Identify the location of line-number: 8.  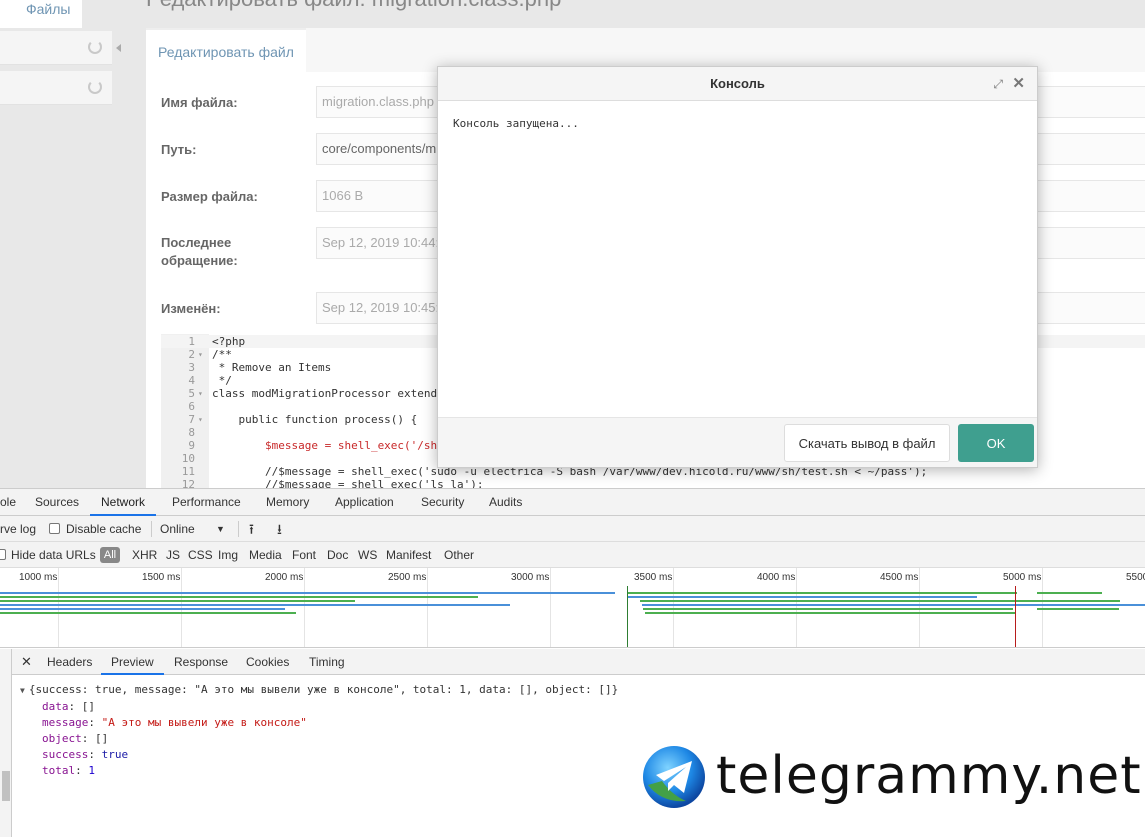
(191, 432).